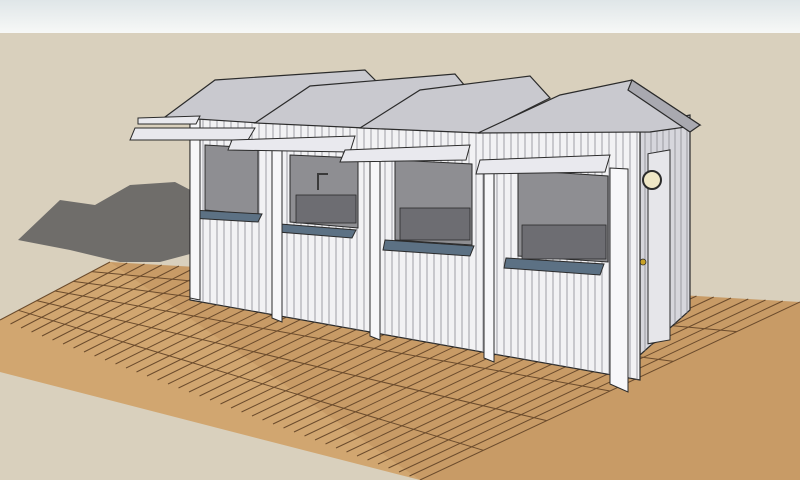  What do you see at coordinates (652, 180) in the screenshot?
I see `porthole-window` at bounding box center [652, 180].